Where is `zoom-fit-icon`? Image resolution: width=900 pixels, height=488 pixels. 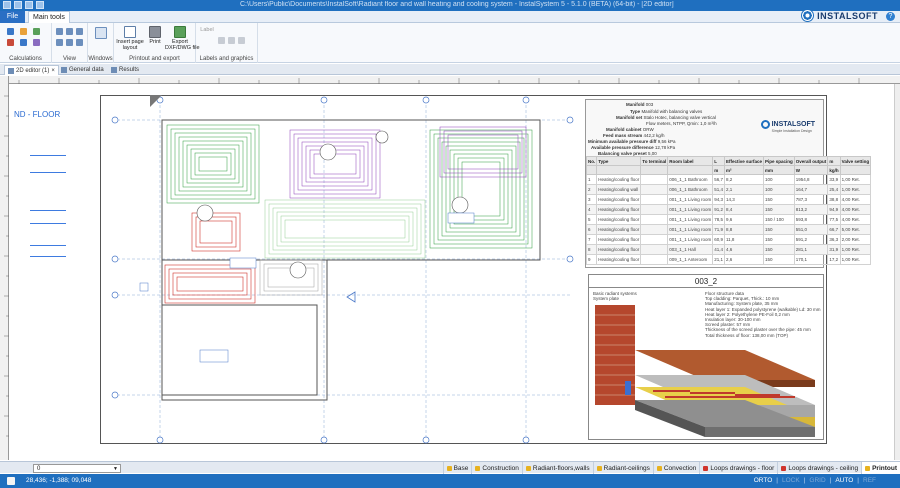 zoom-fit-icon is located at coordinates (79, 31).